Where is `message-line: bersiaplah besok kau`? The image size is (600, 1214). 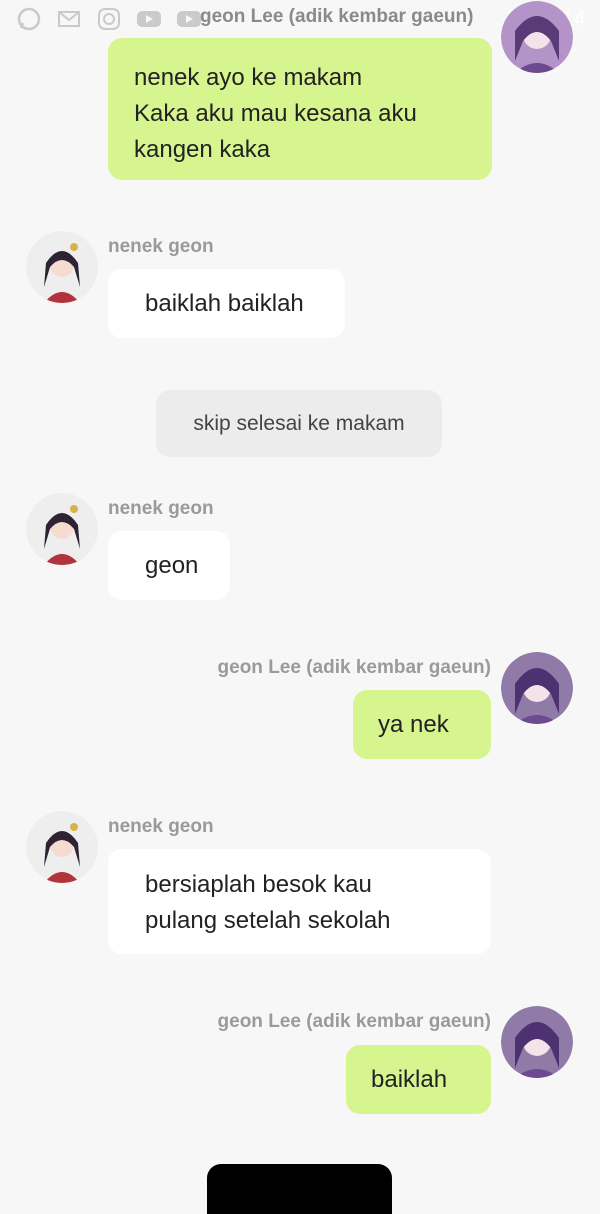 message-line: bersiaplah besok kau is located at coordinates (258, 884).